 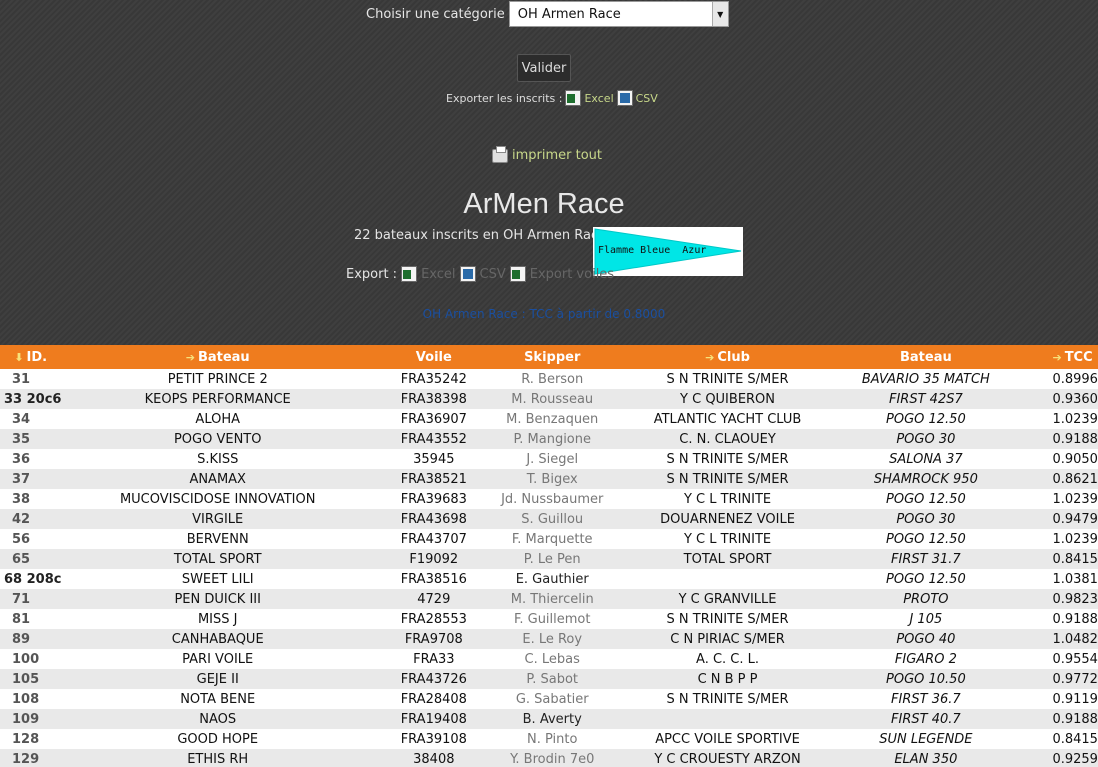 I want to click on cell-voile: FRA43698, so click(x=433, y=519).